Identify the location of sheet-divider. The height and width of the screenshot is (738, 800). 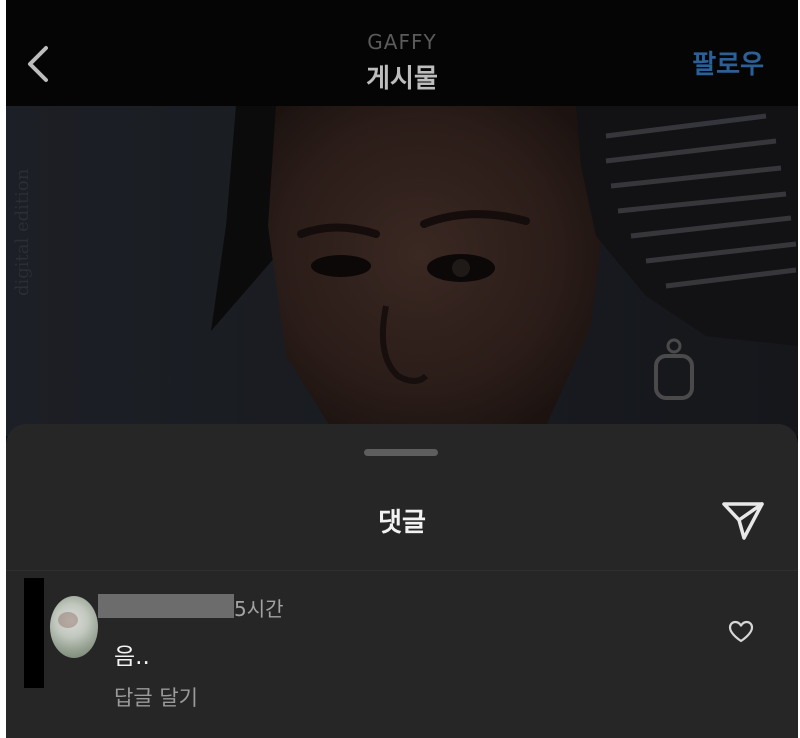
(402, 570).